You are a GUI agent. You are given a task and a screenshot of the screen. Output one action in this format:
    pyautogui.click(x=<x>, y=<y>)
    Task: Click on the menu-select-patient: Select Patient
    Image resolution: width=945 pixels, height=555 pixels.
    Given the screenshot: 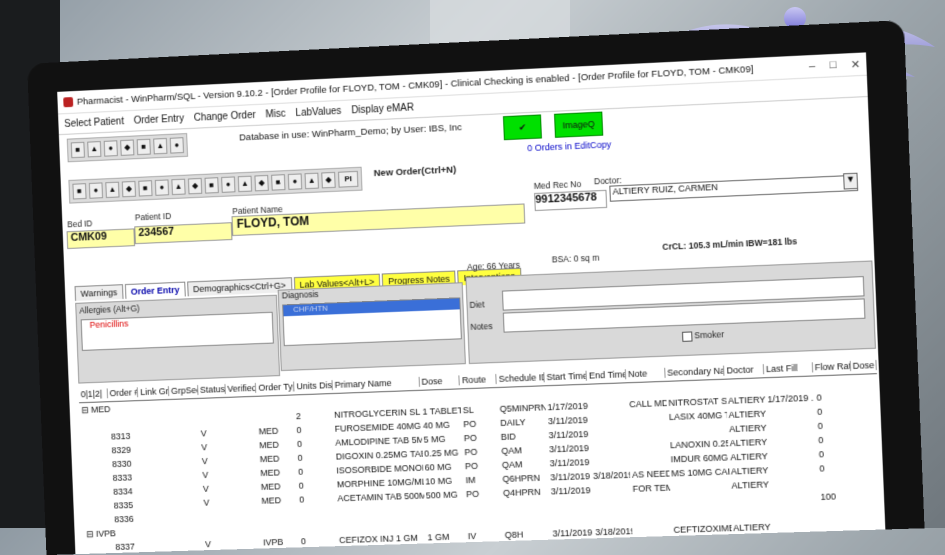 What is the action you would take?
    pyautogui.click(x=94, y=123)
    